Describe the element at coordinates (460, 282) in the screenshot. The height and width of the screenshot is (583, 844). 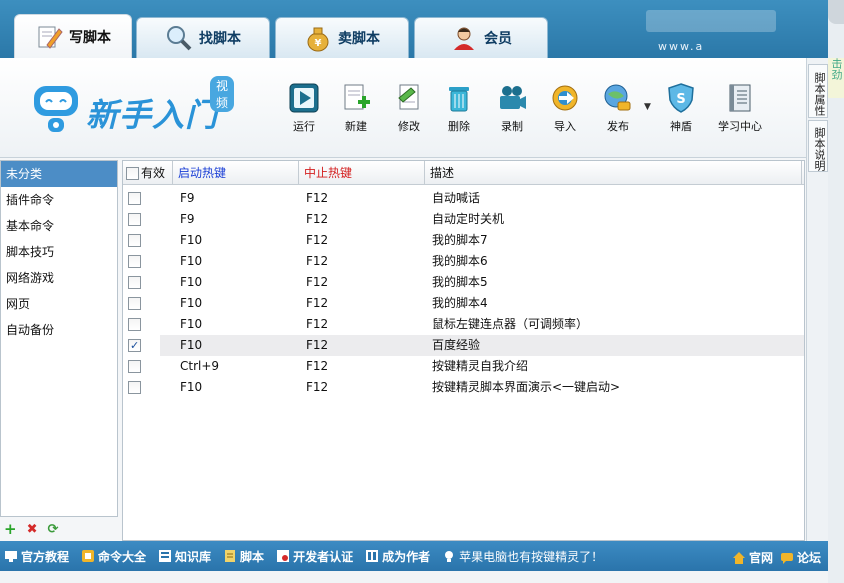
I see `cell-description: 我的脚本5` at that location.